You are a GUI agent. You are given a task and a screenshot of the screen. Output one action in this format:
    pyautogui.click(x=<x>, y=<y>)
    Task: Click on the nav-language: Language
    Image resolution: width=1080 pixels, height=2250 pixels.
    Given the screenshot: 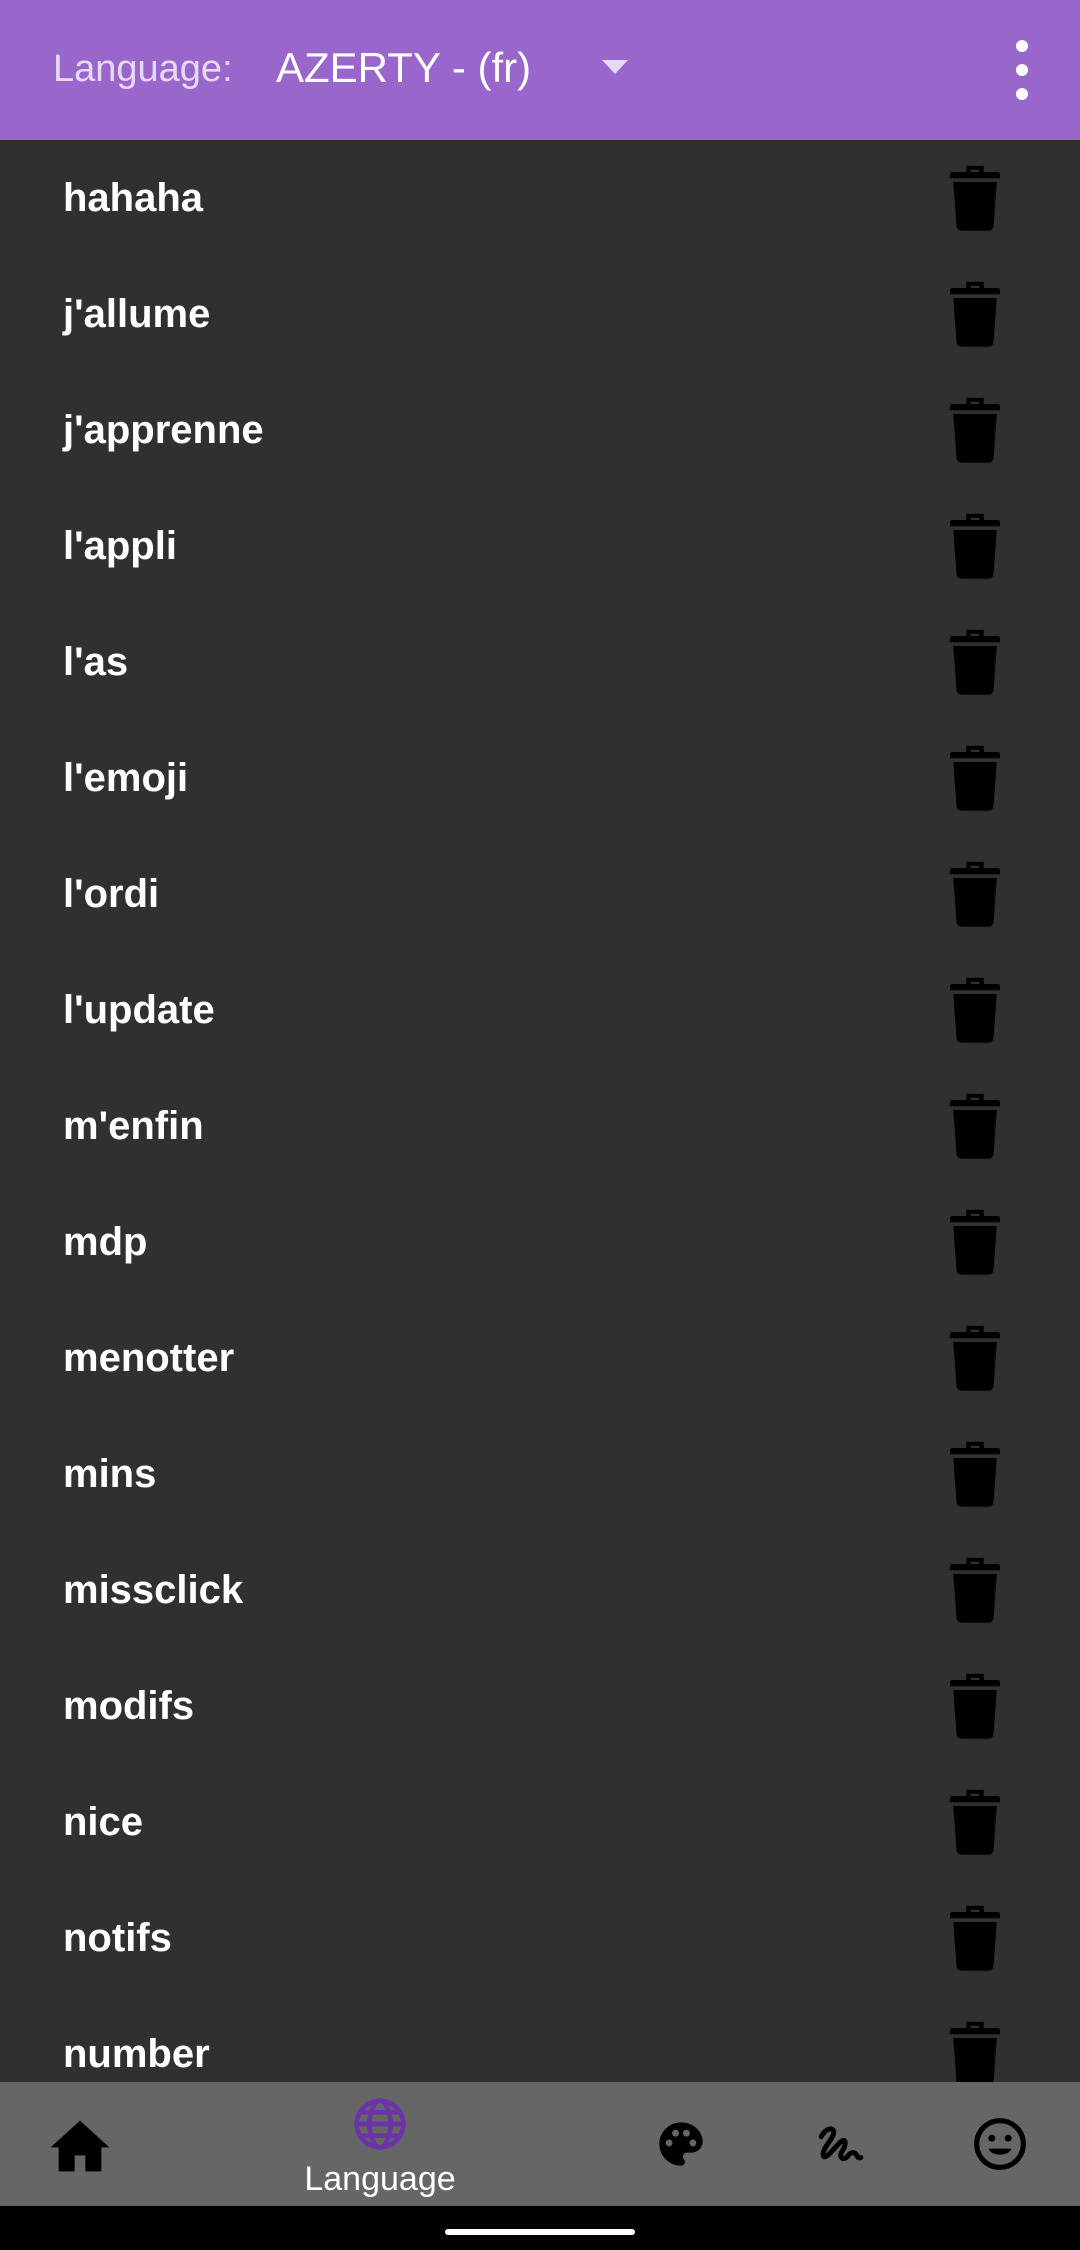 What is the action you would take?
    pyautogui.click(x=380, y=2144)
    